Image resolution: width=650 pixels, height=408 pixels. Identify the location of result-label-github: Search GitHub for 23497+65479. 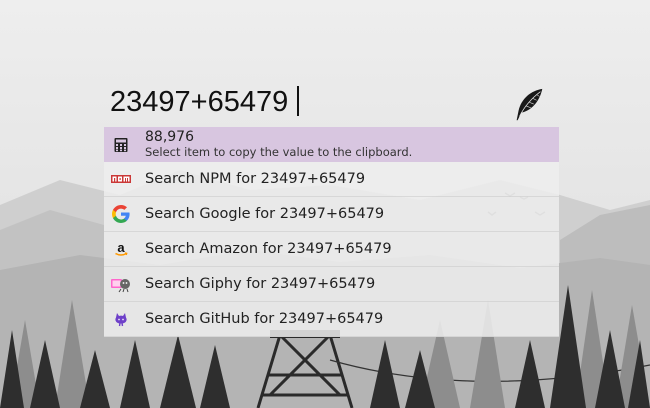
(264, 319).